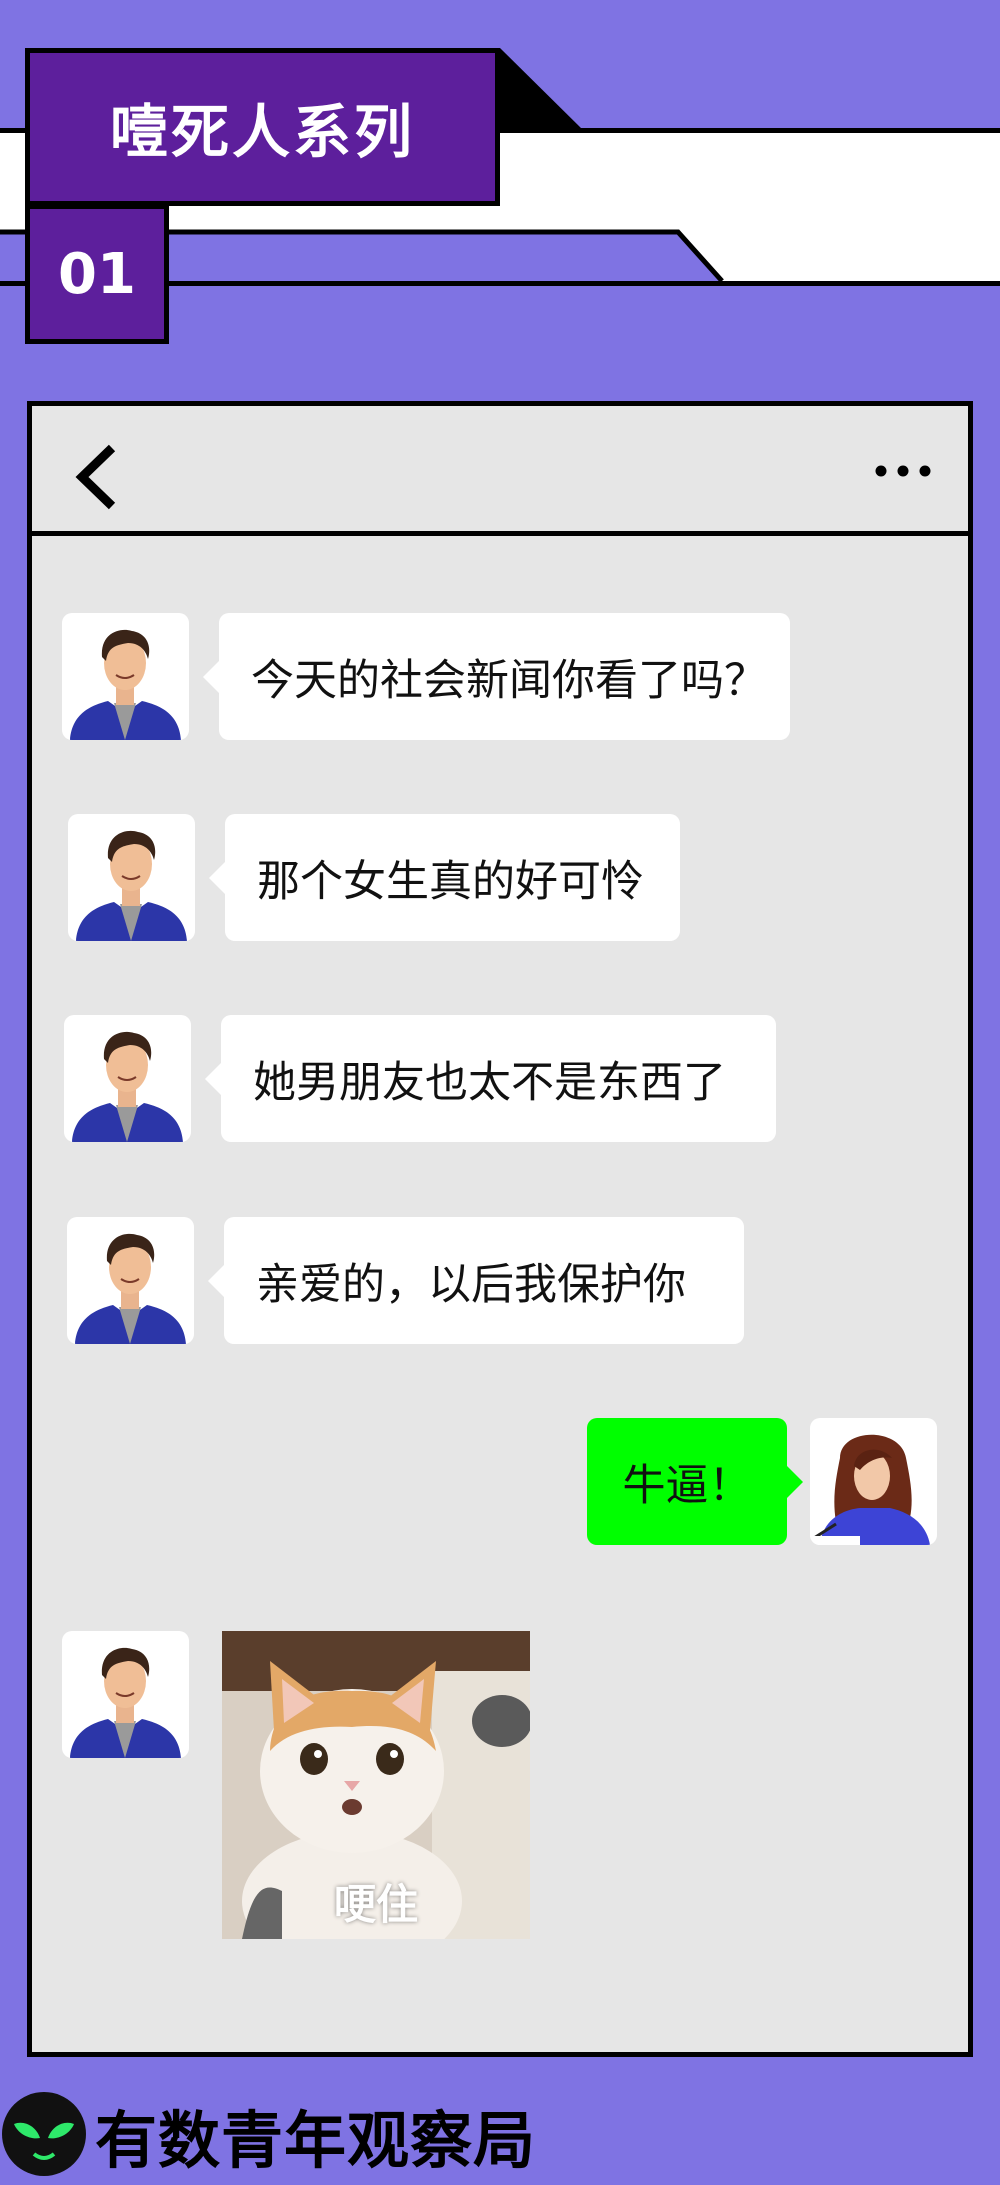 The height and width of the screenshot is (2185, 1000). Describe the element at coordinates (450, 881) in the screenshot. I see `message-text: 那个女生真的好可怜` at that location.